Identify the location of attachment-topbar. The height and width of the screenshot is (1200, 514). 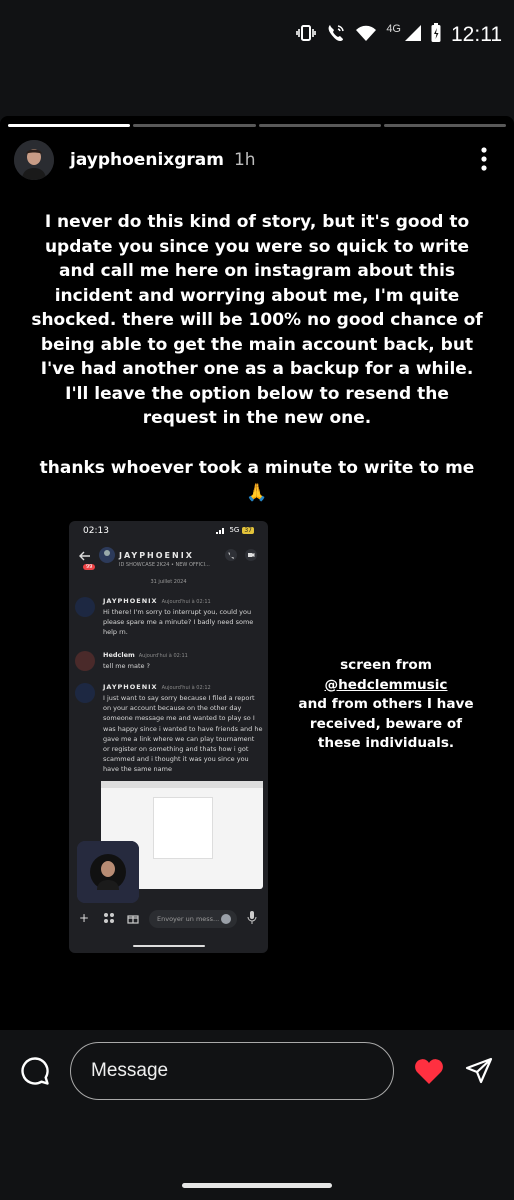
(182, 784).